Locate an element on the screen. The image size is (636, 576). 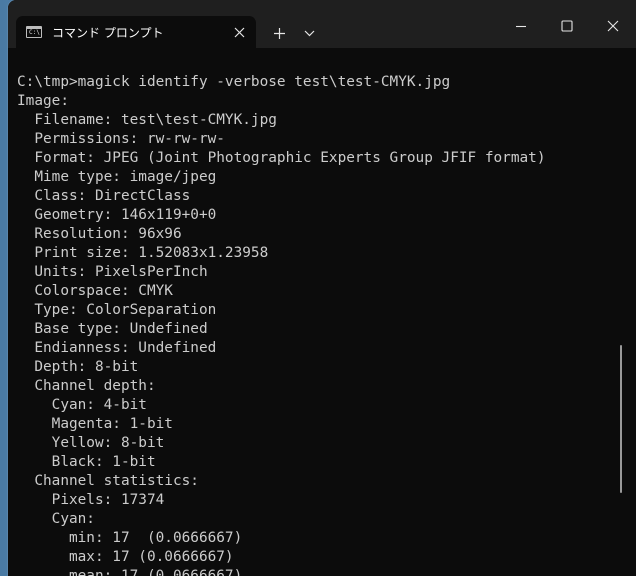
tab-command-prompt: C:\ コマンド プロンプト is located at coordinates (136, 32).